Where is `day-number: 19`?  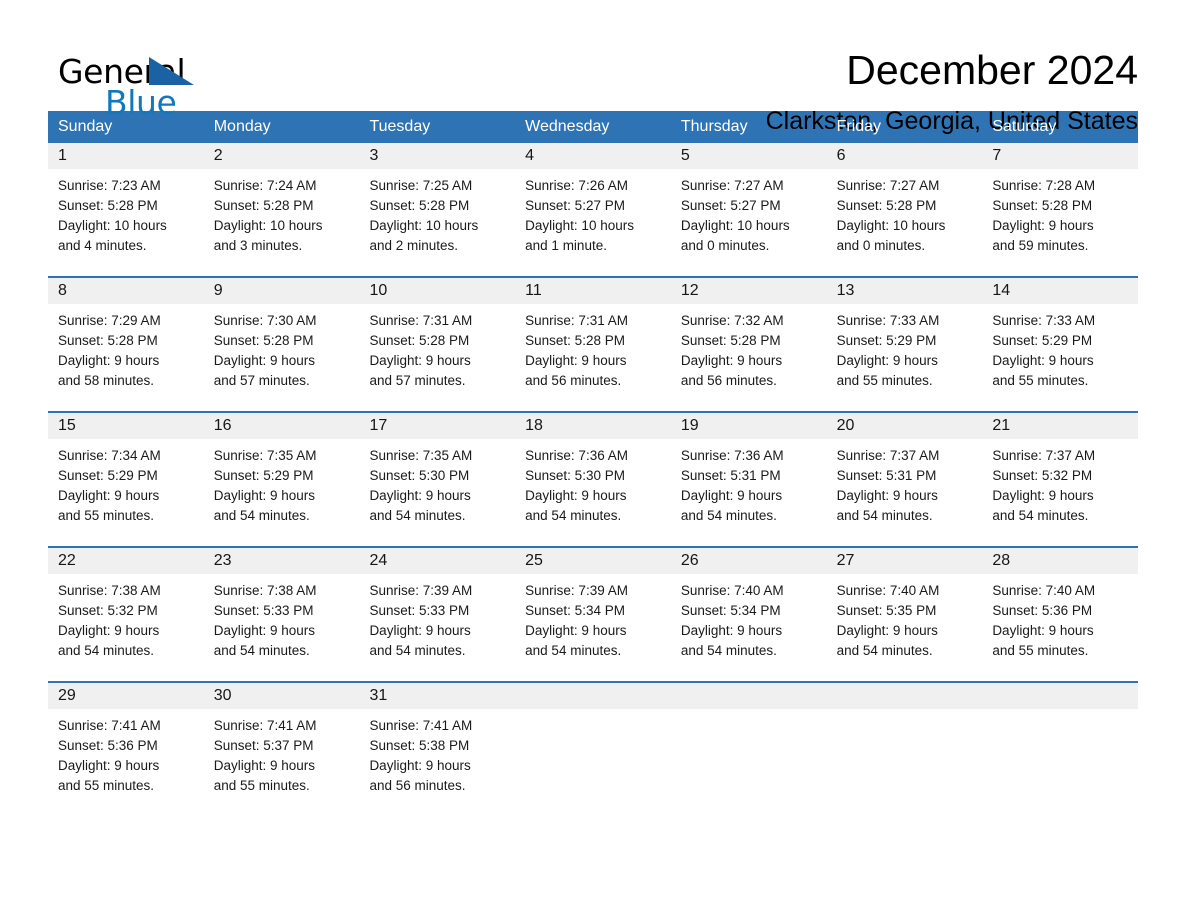 day-number: 19 is located at coordinates (689, 425).